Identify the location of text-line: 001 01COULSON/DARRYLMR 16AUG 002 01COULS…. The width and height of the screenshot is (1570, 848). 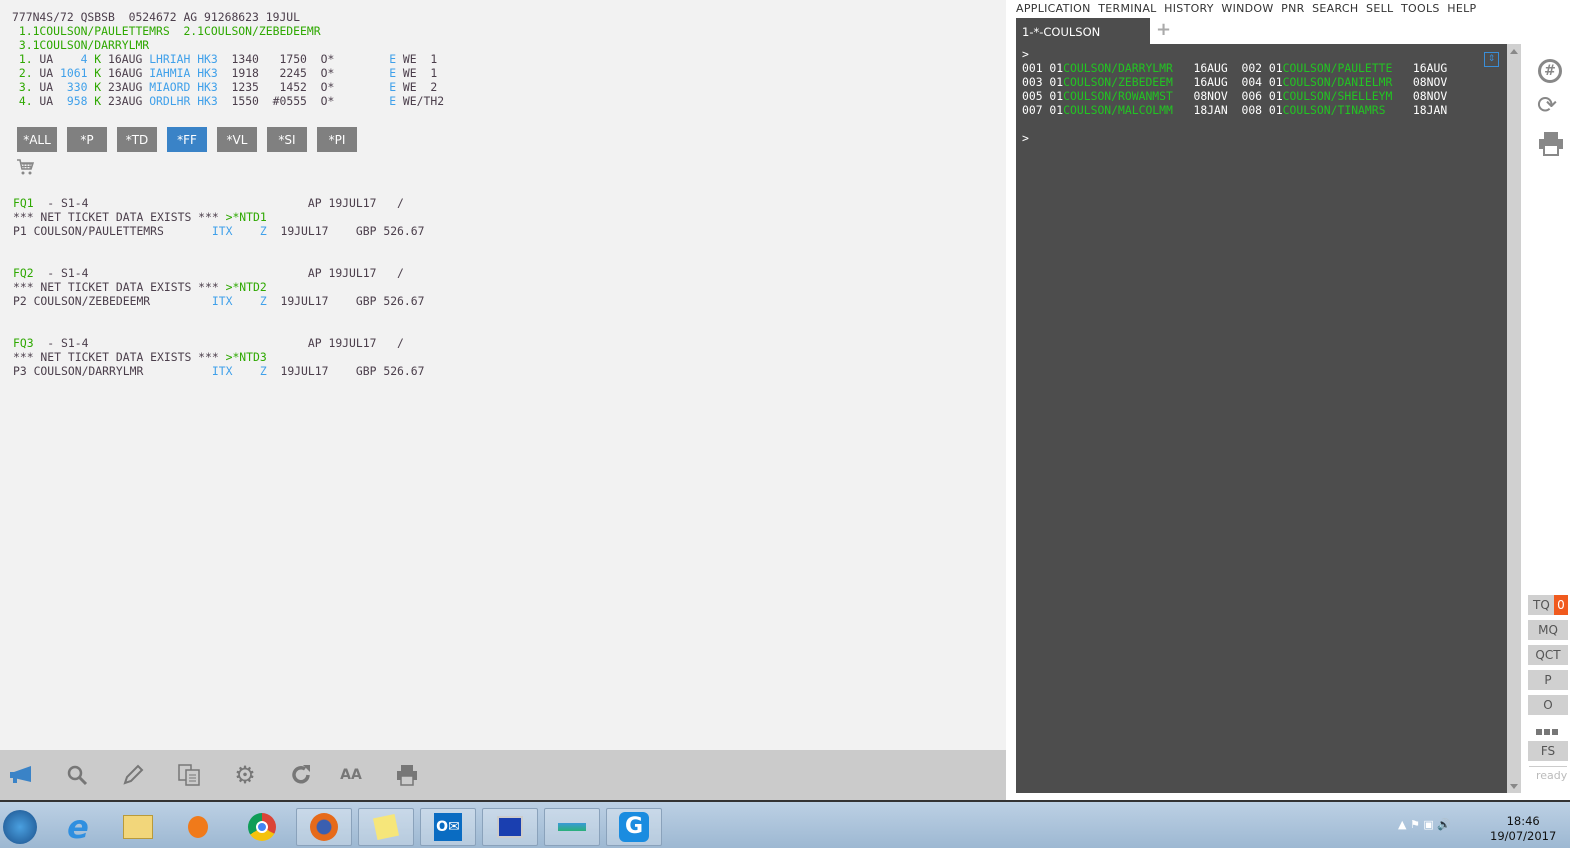
(1234, 68).